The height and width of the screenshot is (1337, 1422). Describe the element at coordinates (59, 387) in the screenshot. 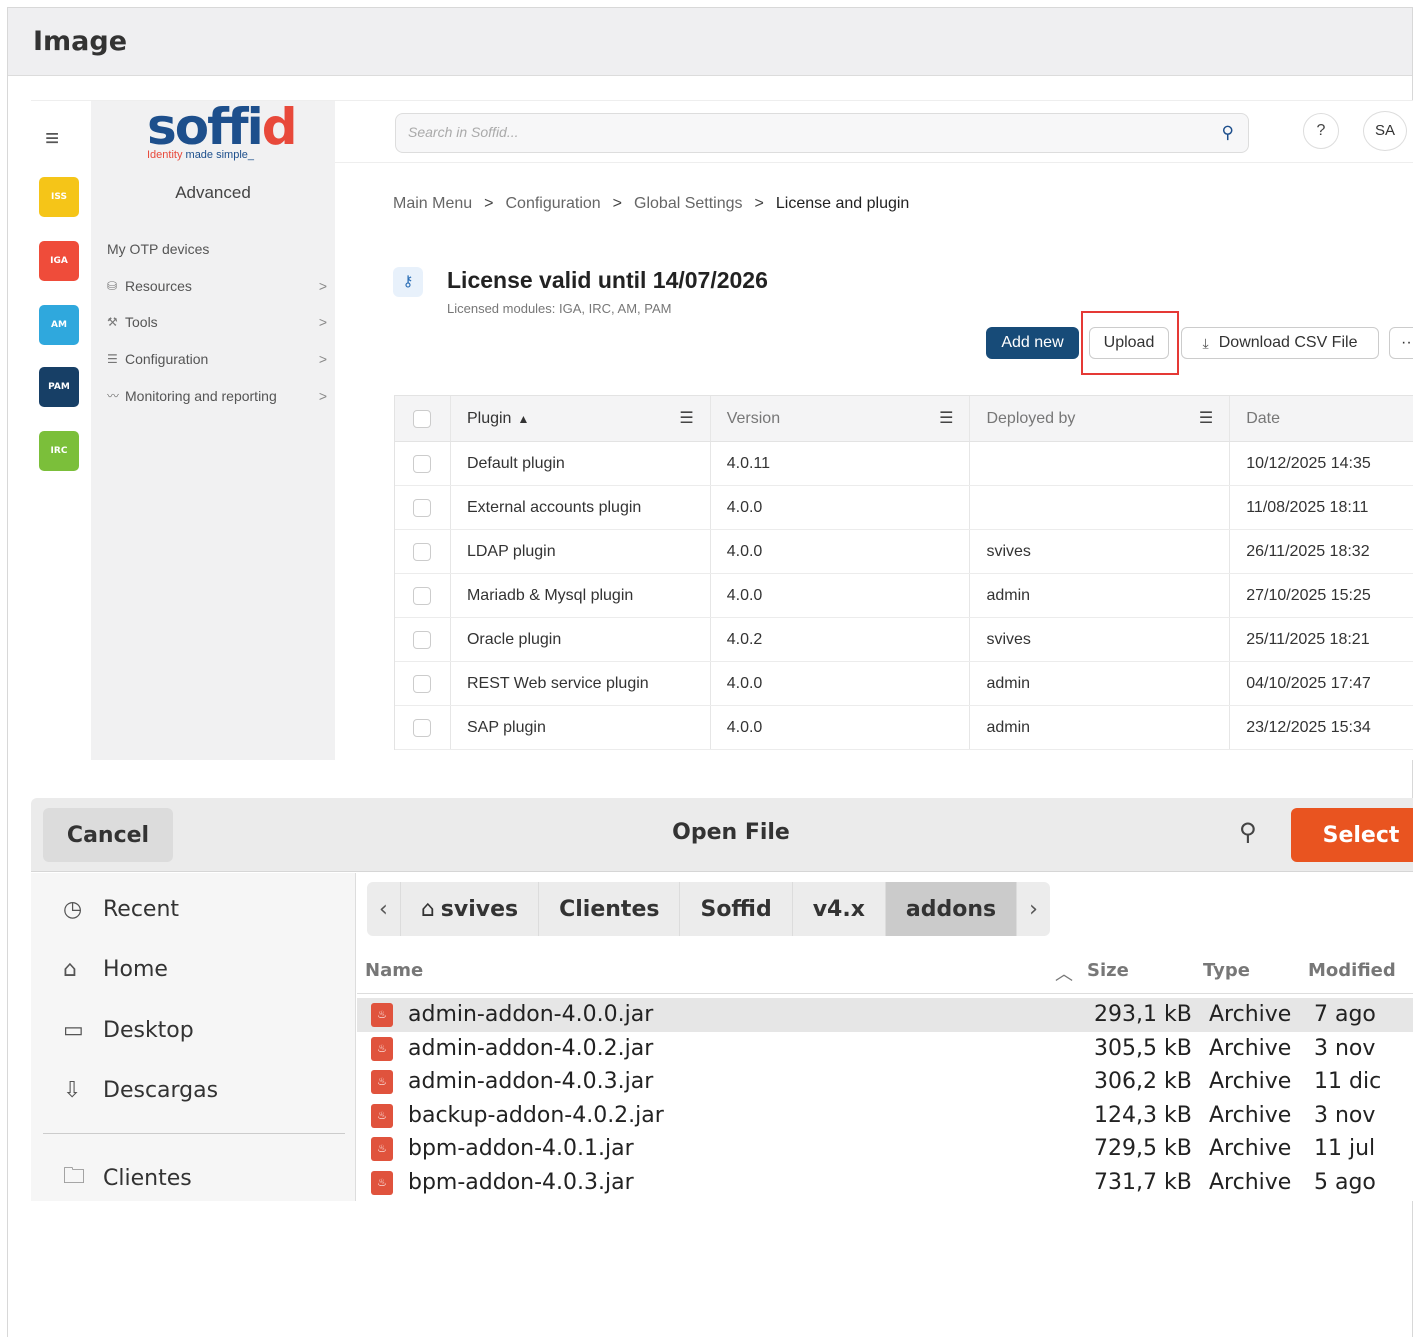

I see `app-pam-icon: PAM` at that location.